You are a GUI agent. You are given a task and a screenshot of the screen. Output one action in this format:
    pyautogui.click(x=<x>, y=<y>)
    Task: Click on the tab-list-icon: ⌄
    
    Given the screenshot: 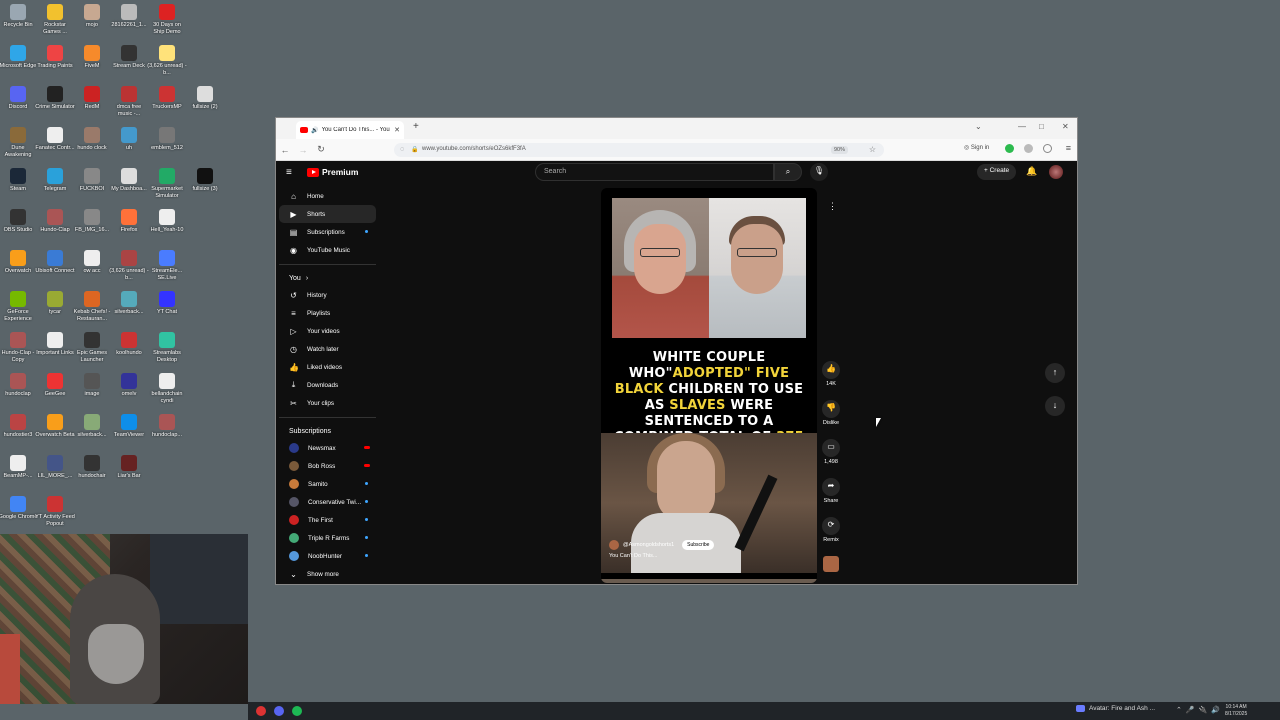 What is the action you would take?
    pyautogui.click(x=978, y=126)
    